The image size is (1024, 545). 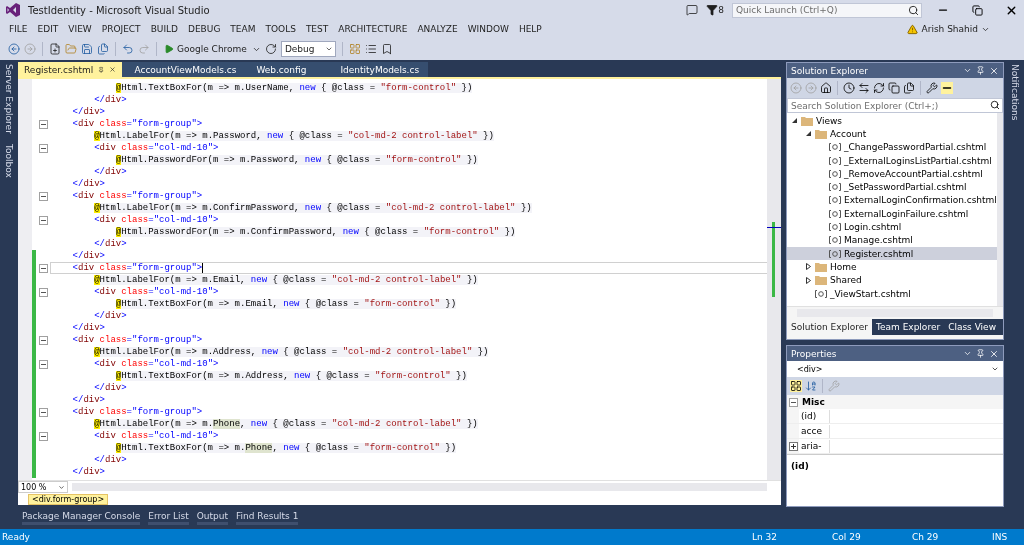 What do you see at coordinates (68, 499) in the screenshot?
I see `breadcrumb-item: <div.form-group>` at bounding box center [68, 499].